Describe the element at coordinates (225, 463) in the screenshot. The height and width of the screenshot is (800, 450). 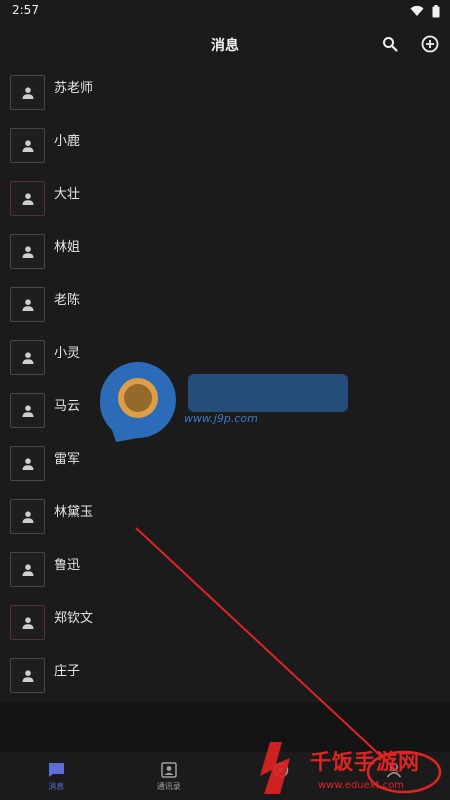
I see `contact-item: 雷军` at that location.